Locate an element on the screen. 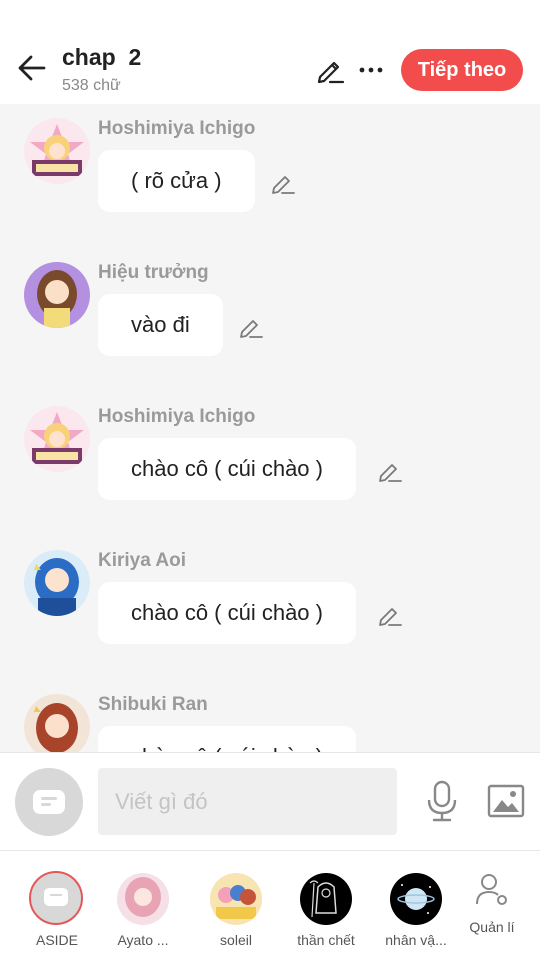  message-bubble: ( rõ cửa ) is located at coordinates (176, 181).